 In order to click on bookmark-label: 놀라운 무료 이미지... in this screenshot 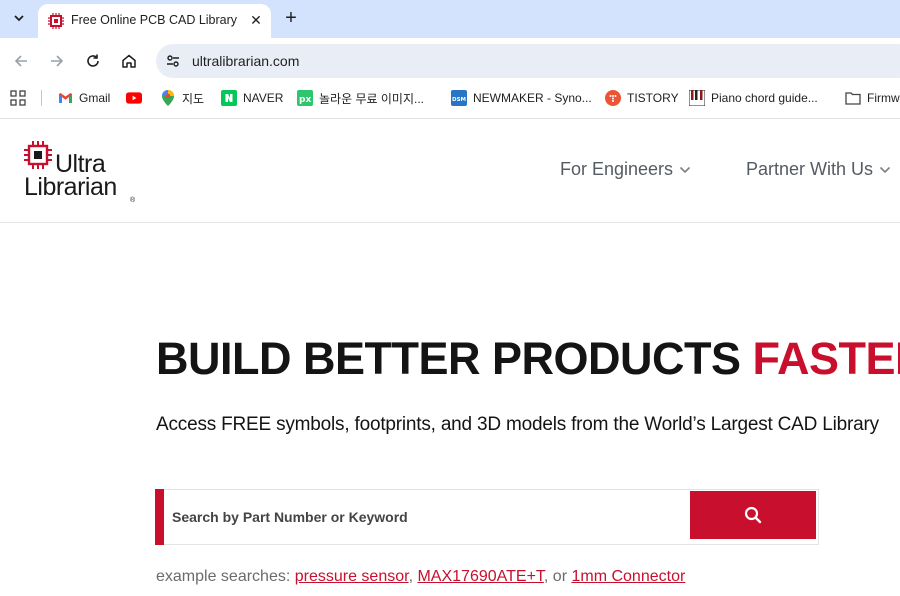, I will do `click(371, 98)`.